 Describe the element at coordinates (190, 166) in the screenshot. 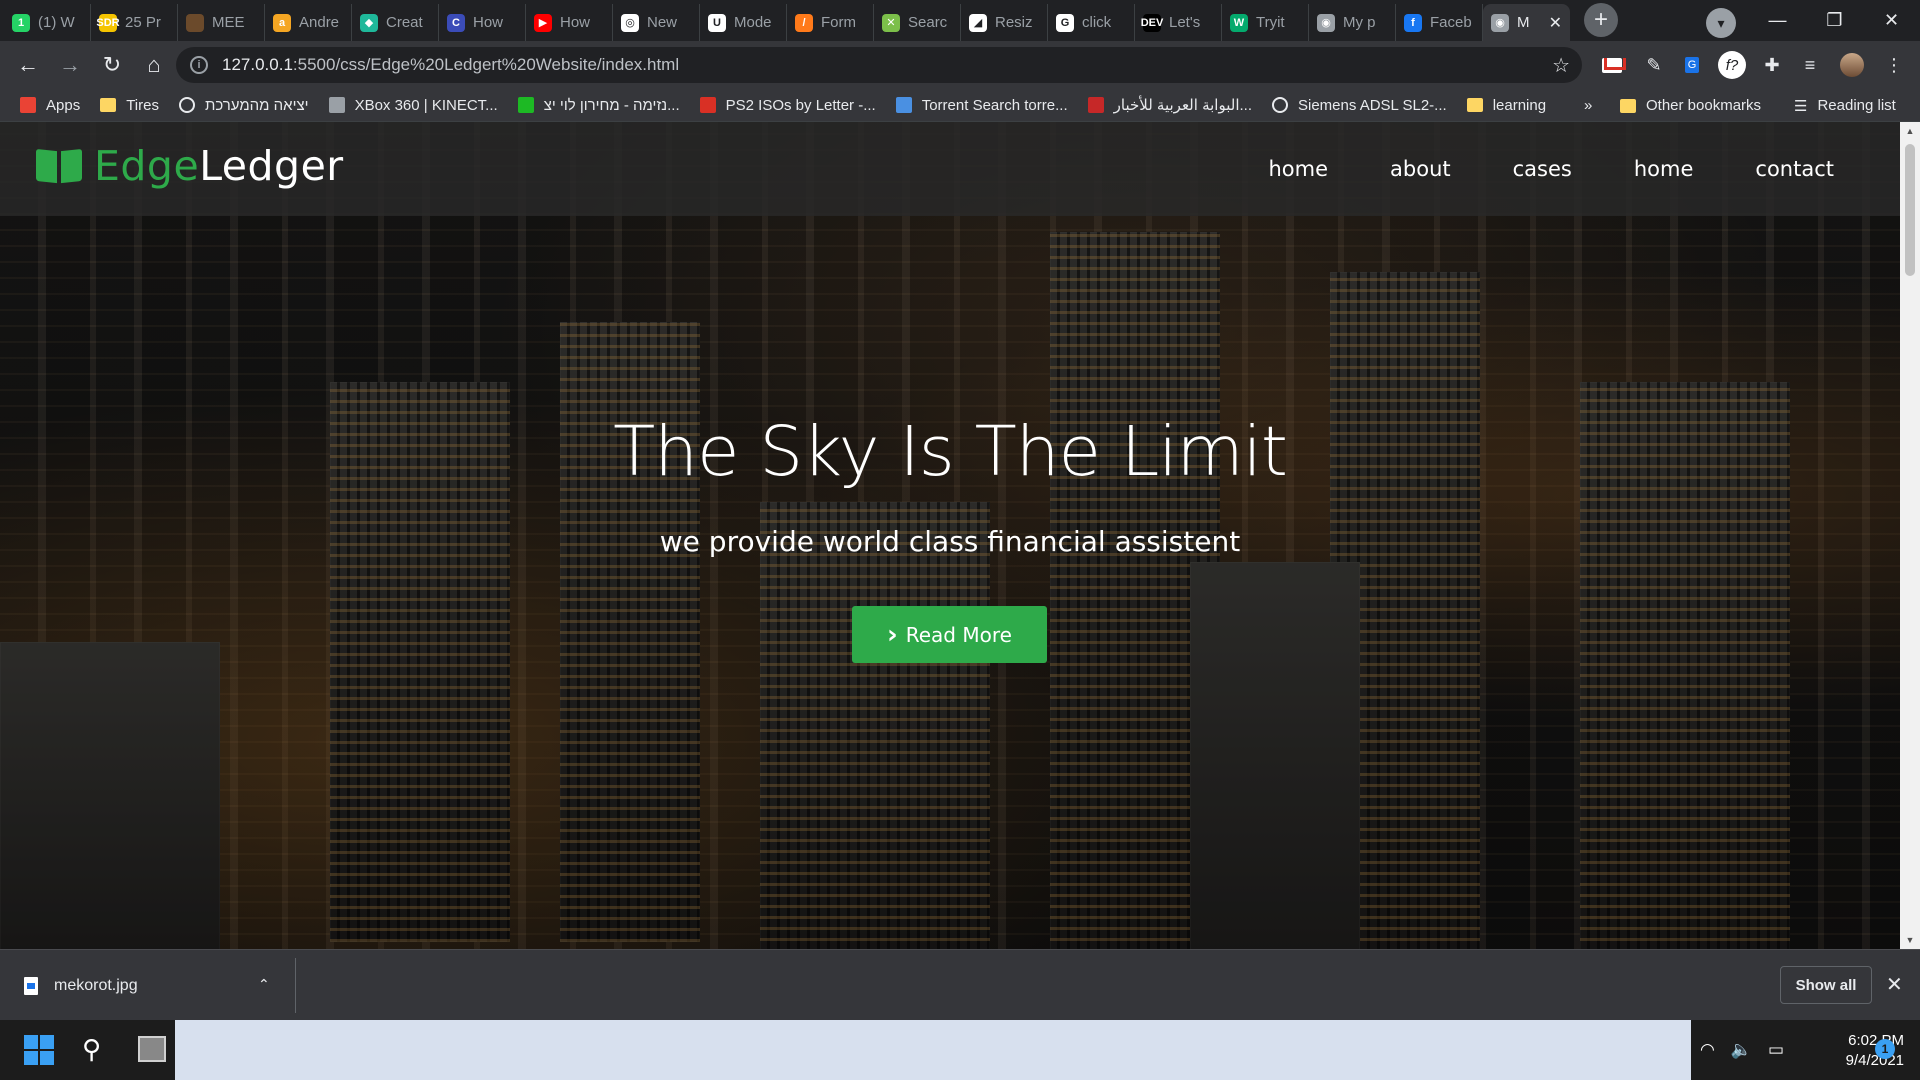

I see `site-logo: EdgeLedger` at that location.